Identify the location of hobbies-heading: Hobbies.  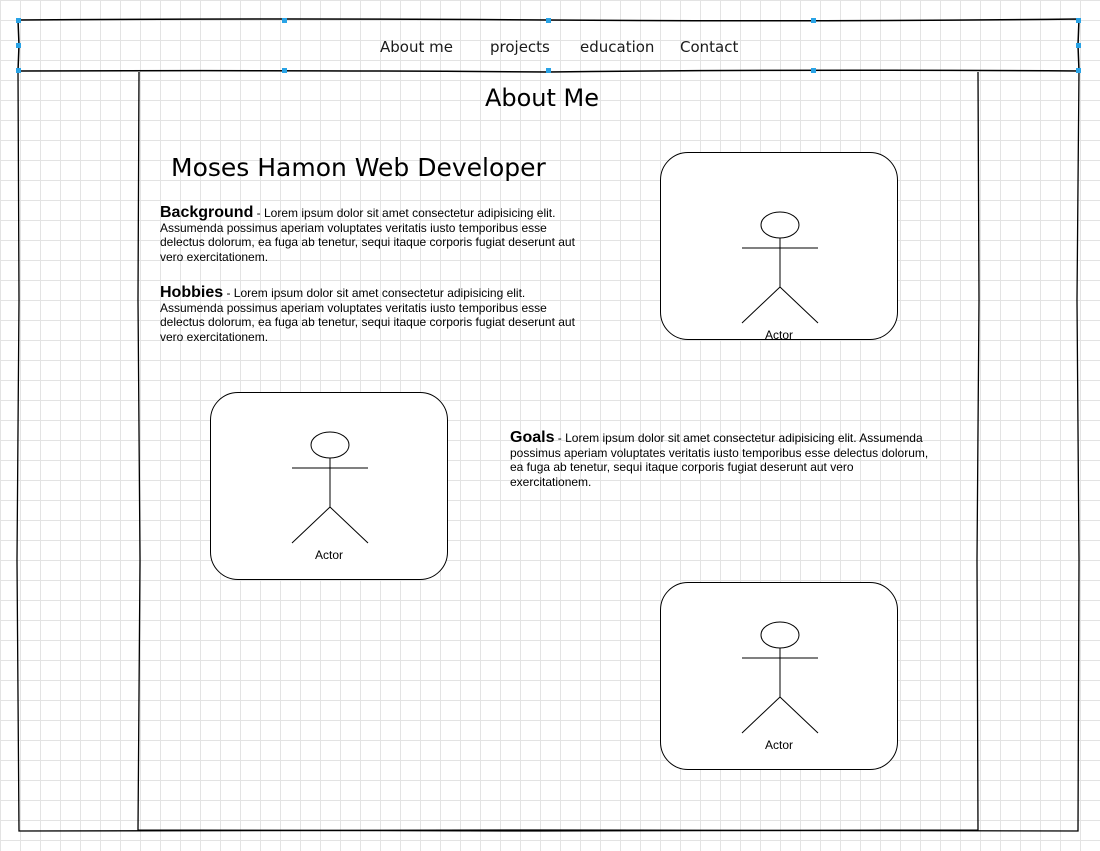
(192, 292).